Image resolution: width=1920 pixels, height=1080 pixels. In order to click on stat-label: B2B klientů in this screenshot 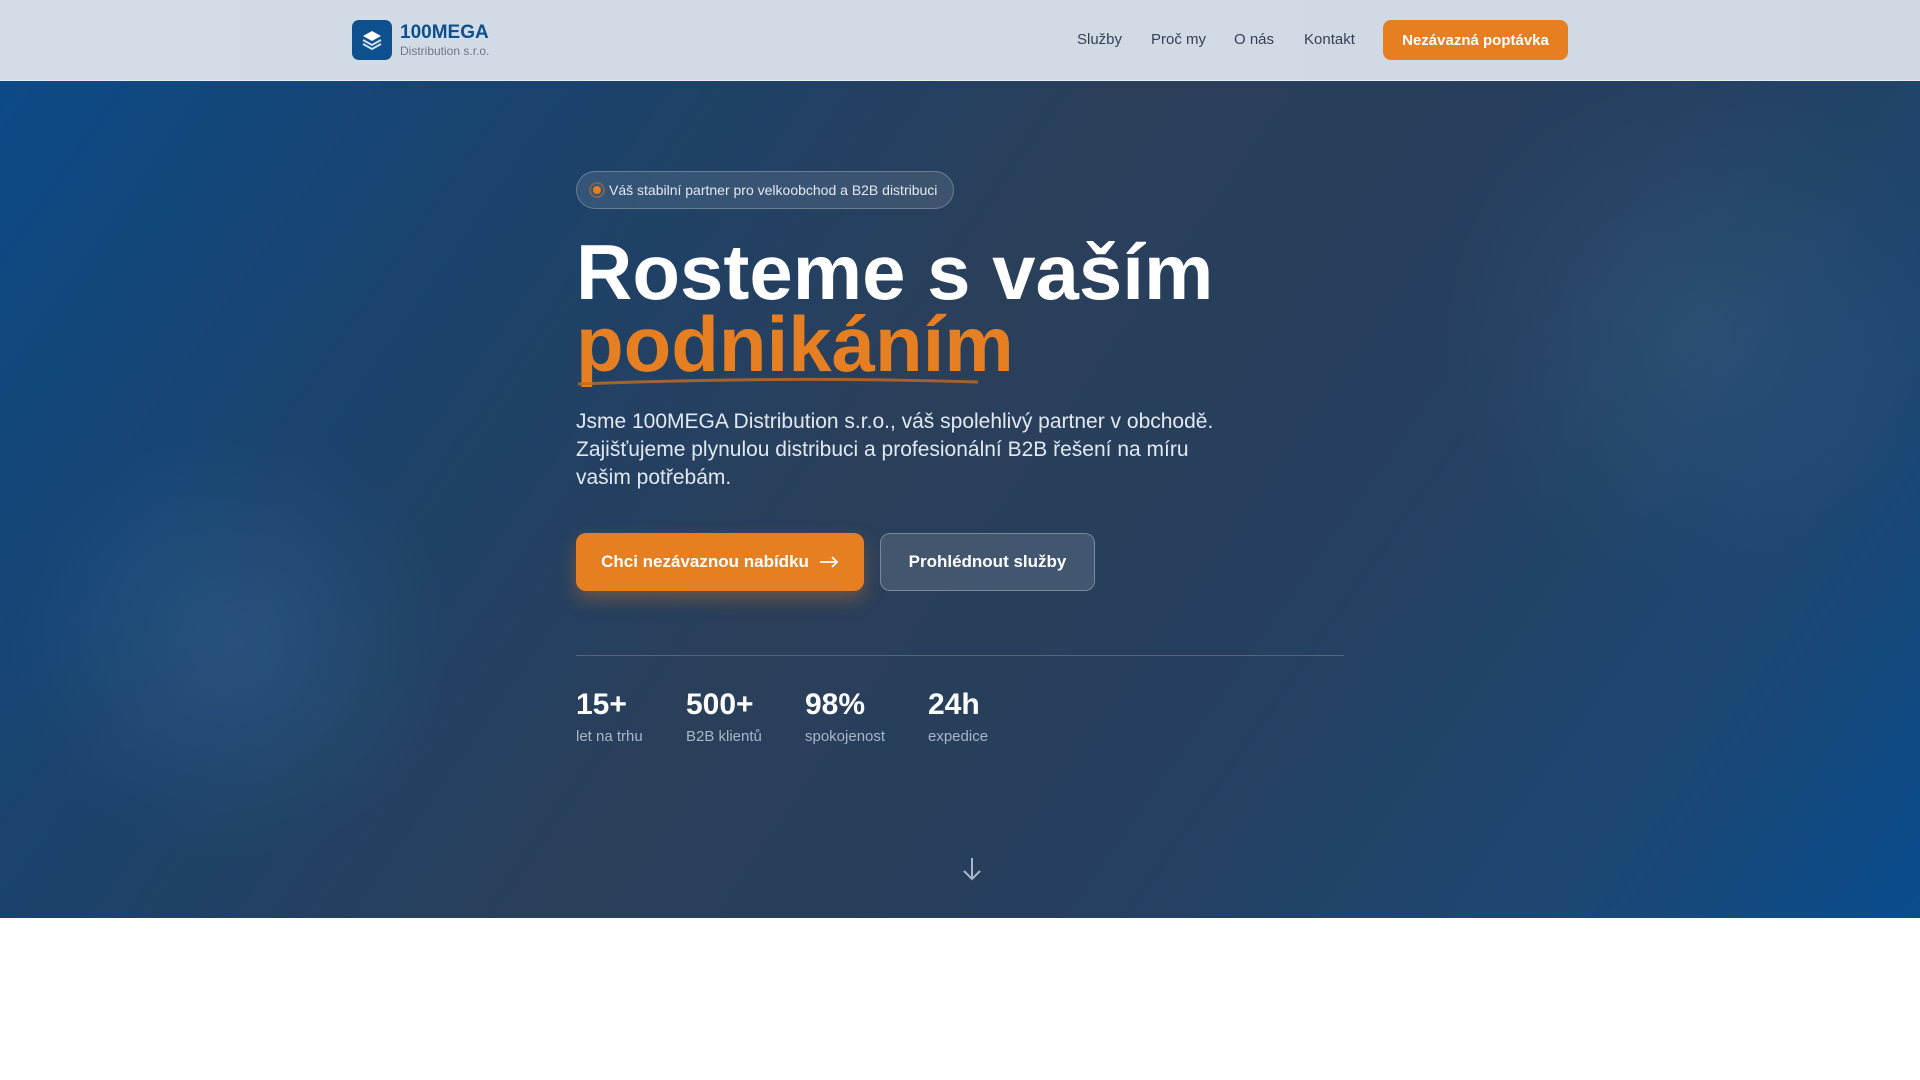, I will do `click(724, 736)`.